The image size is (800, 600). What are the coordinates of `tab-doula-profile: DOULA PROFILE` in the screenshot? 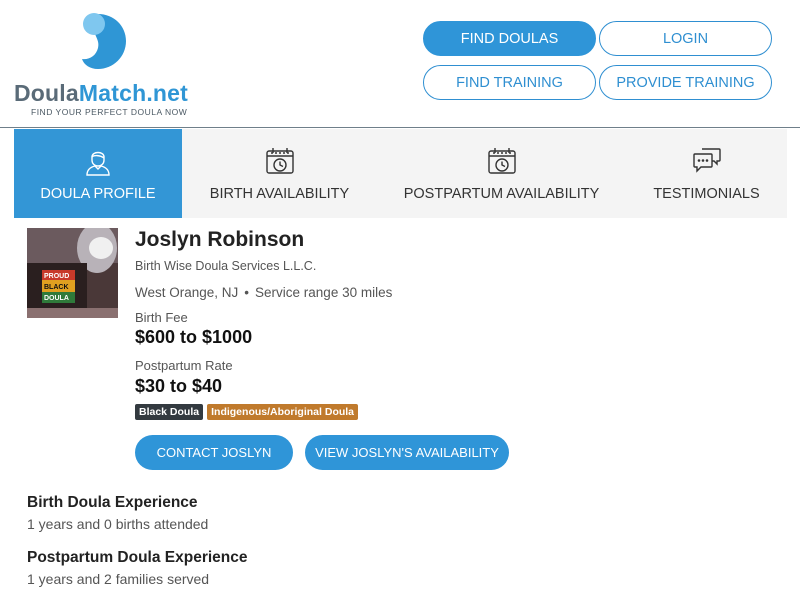 It's located at (98, 173).